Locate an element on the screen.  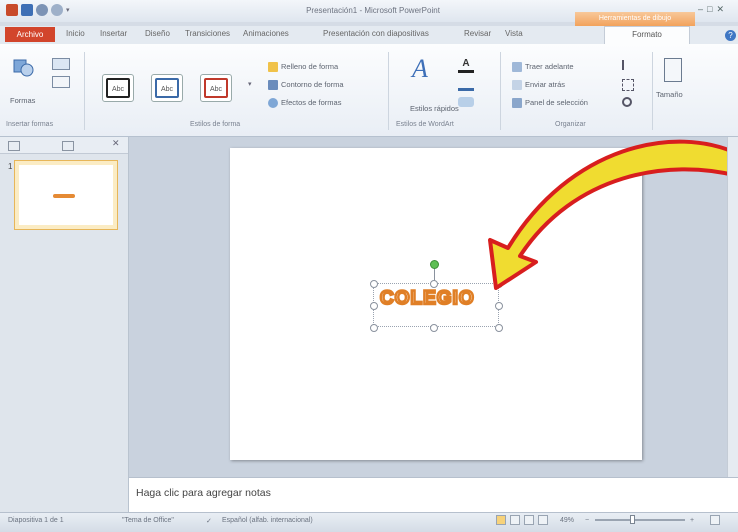
send-backward-icon is located at coordinates (517, 85).